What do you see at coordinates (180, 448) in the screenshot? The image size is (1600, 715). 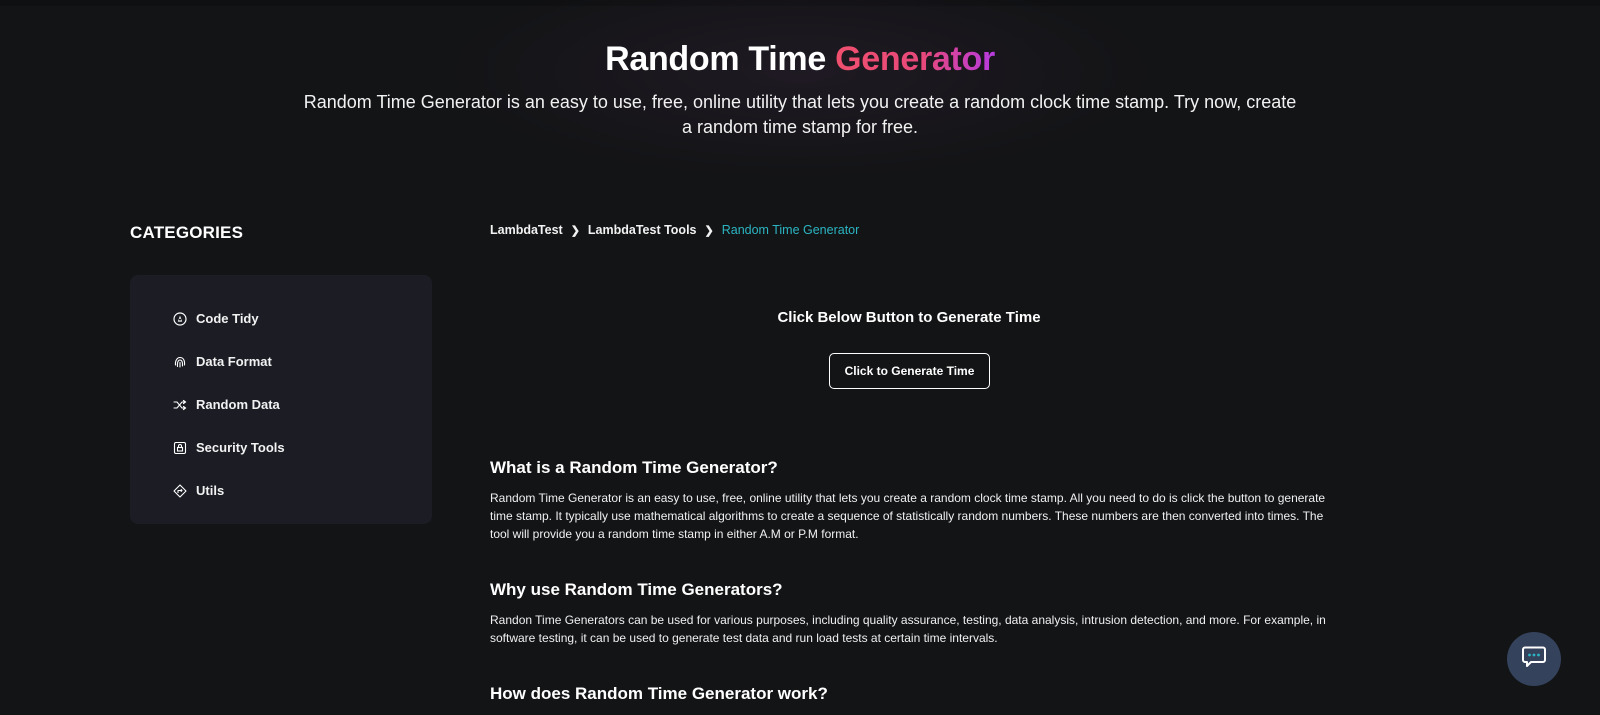 I see `lock-icon` at bounding box center [180, 448].